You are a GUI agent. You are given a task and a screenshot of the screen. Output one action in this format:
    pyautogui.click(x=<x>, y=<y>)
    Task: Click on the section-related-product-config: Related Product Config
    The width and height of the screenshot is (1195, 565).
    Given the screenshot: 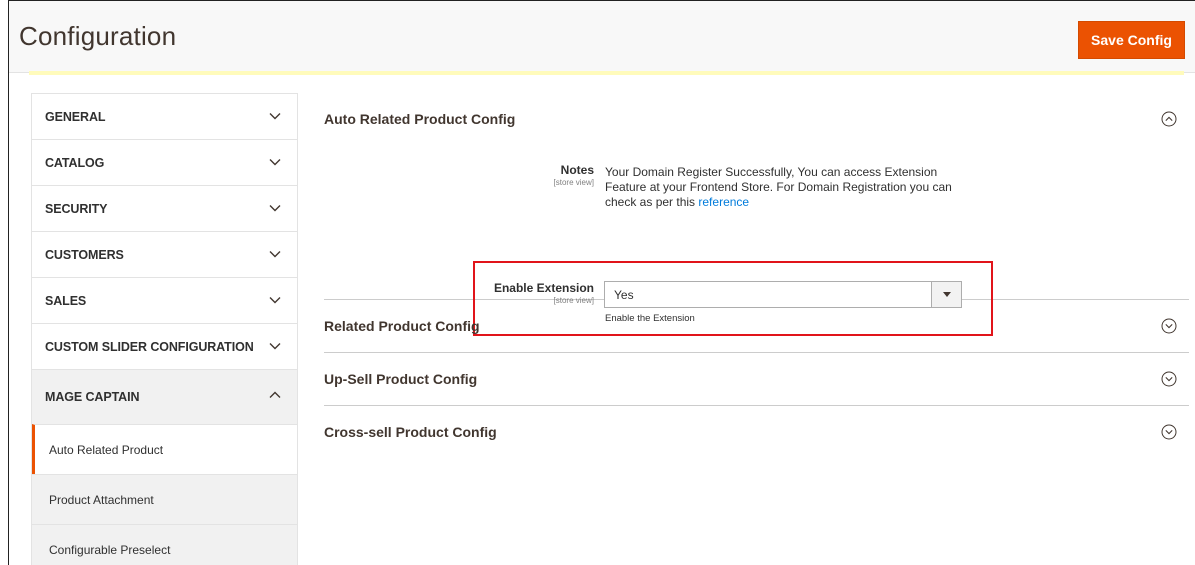 What is the action you would take?
    pyautogui.click(x=756, y=326)
    